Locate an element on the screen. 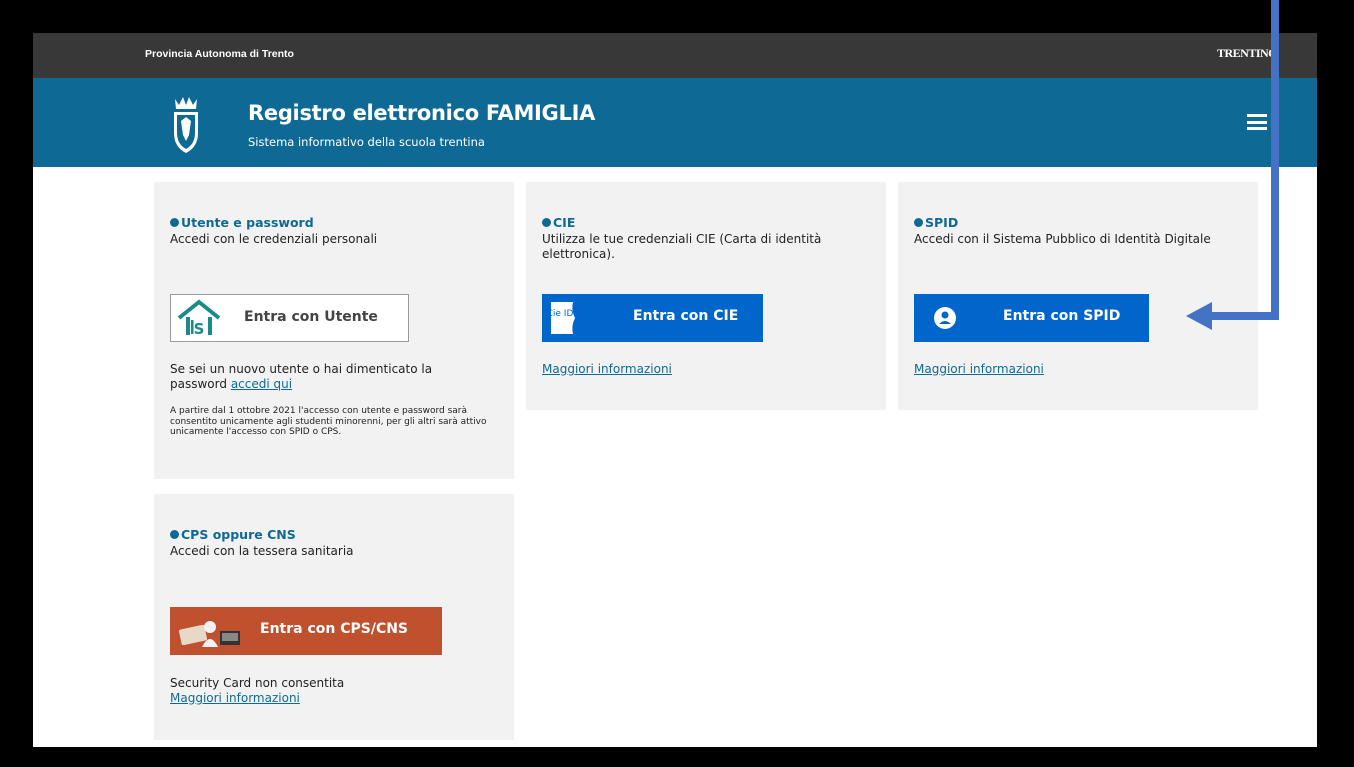  entra-con-cie-button: Cie ID Entra con CIE is located at coordinates (652, 318).